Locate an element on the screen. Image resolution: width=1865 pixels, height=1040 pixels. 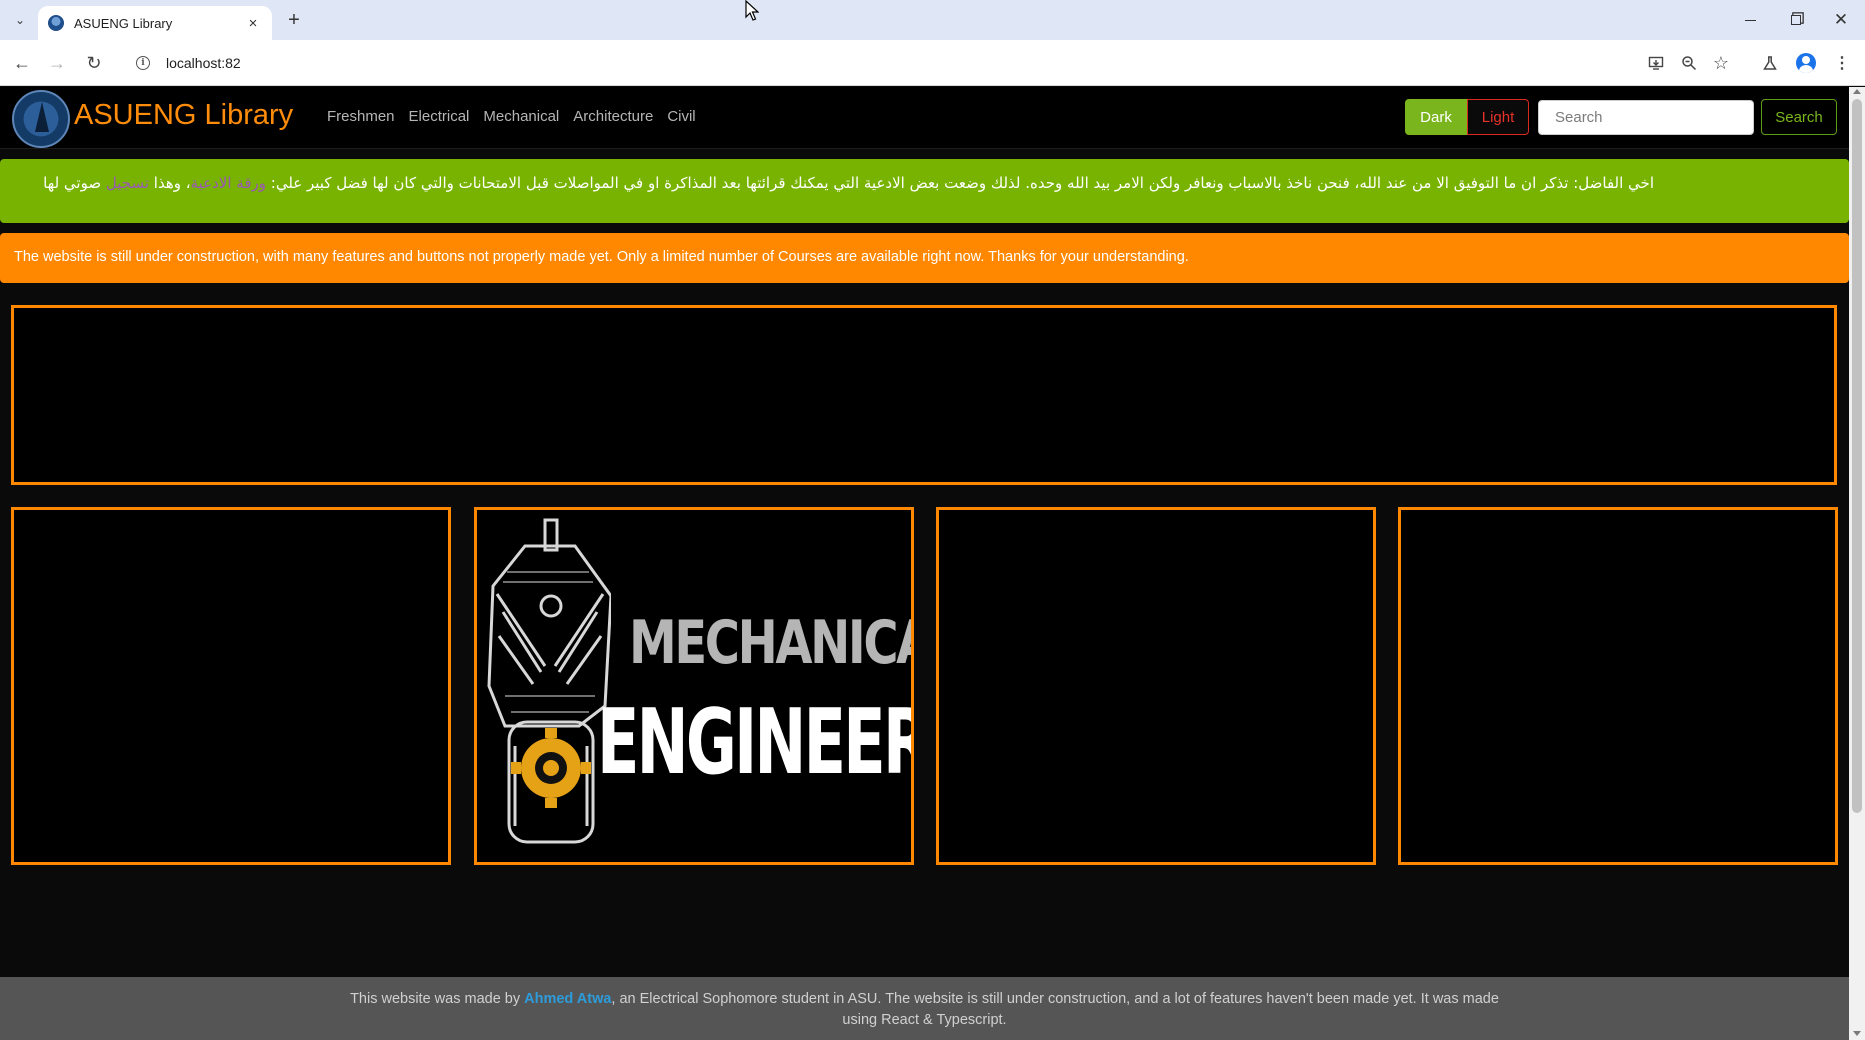
bookmark-star-icon: ☆ is located at coordinates (1721, 62).